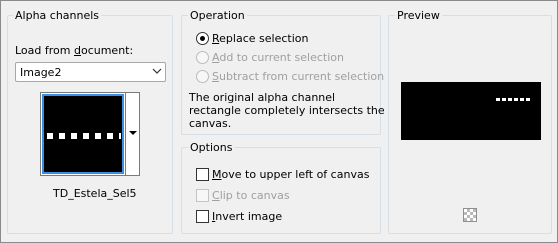  Describe the element at coordinates (157, 71) in the screenshot. I see `chevron-down-icon` at that location.